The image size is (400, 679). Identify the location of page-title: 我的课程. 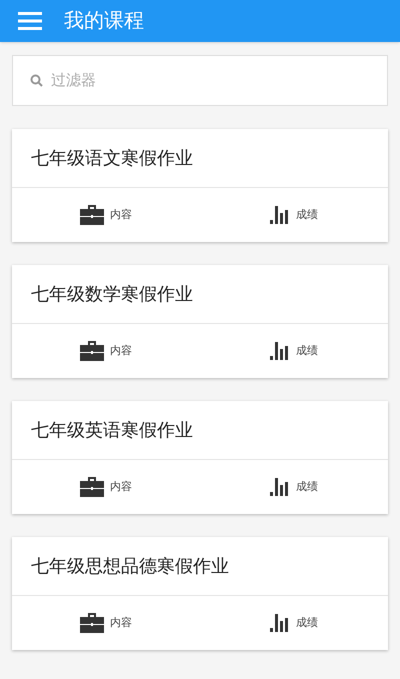
(104, 21).